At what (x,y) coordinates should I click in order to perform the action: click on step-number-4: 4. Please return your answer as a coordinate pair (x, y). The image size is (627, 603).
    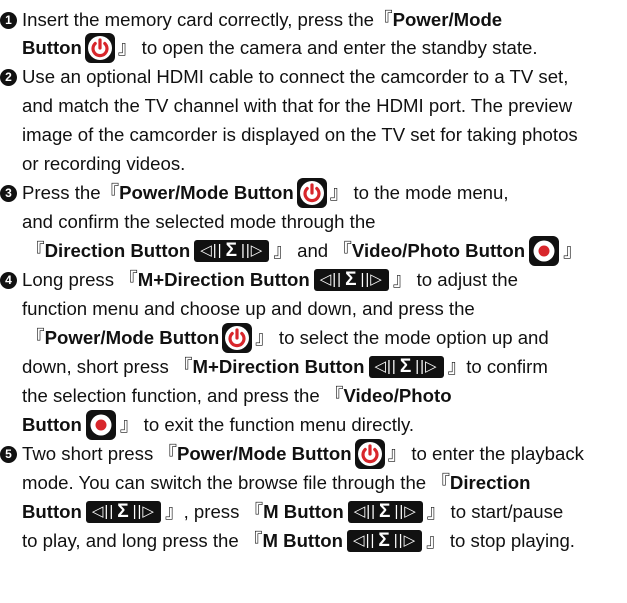
    Looking at the image, I should click on (8, 280).